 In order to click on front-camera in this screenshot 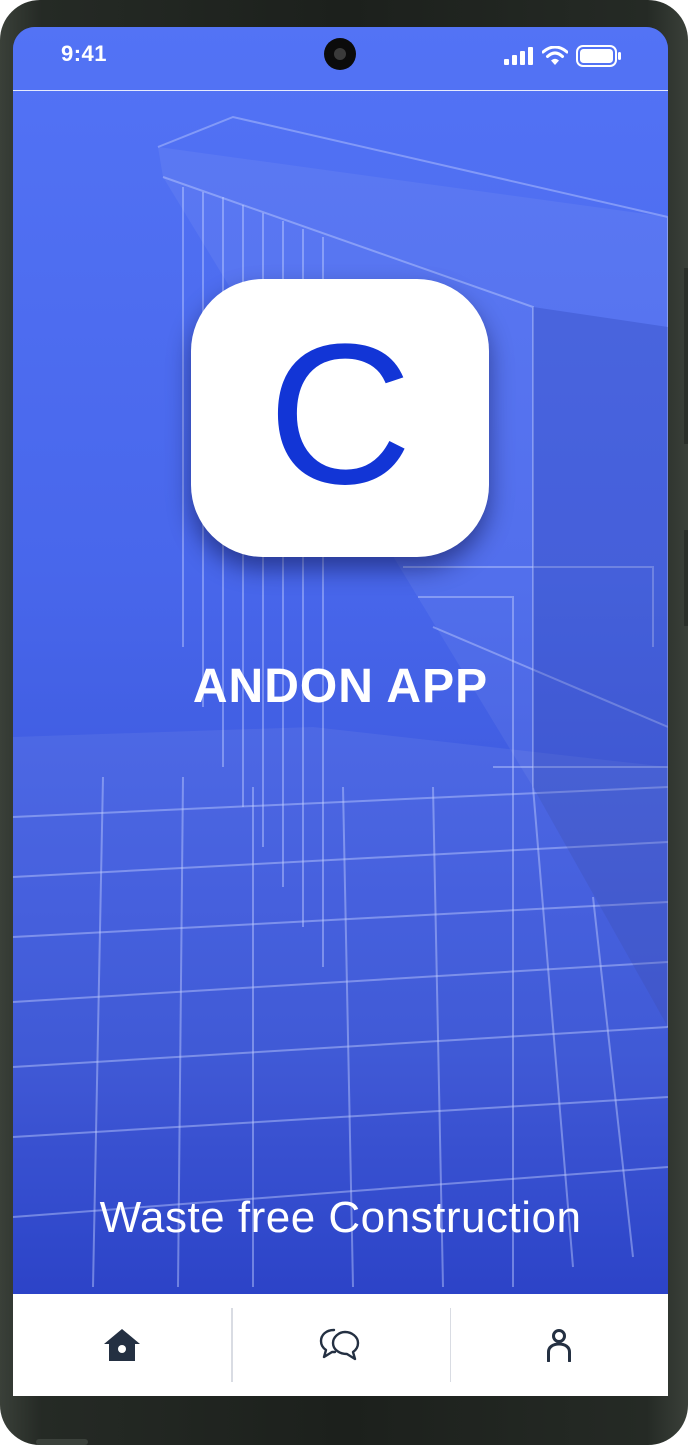, I will do `click(340, 54)`.